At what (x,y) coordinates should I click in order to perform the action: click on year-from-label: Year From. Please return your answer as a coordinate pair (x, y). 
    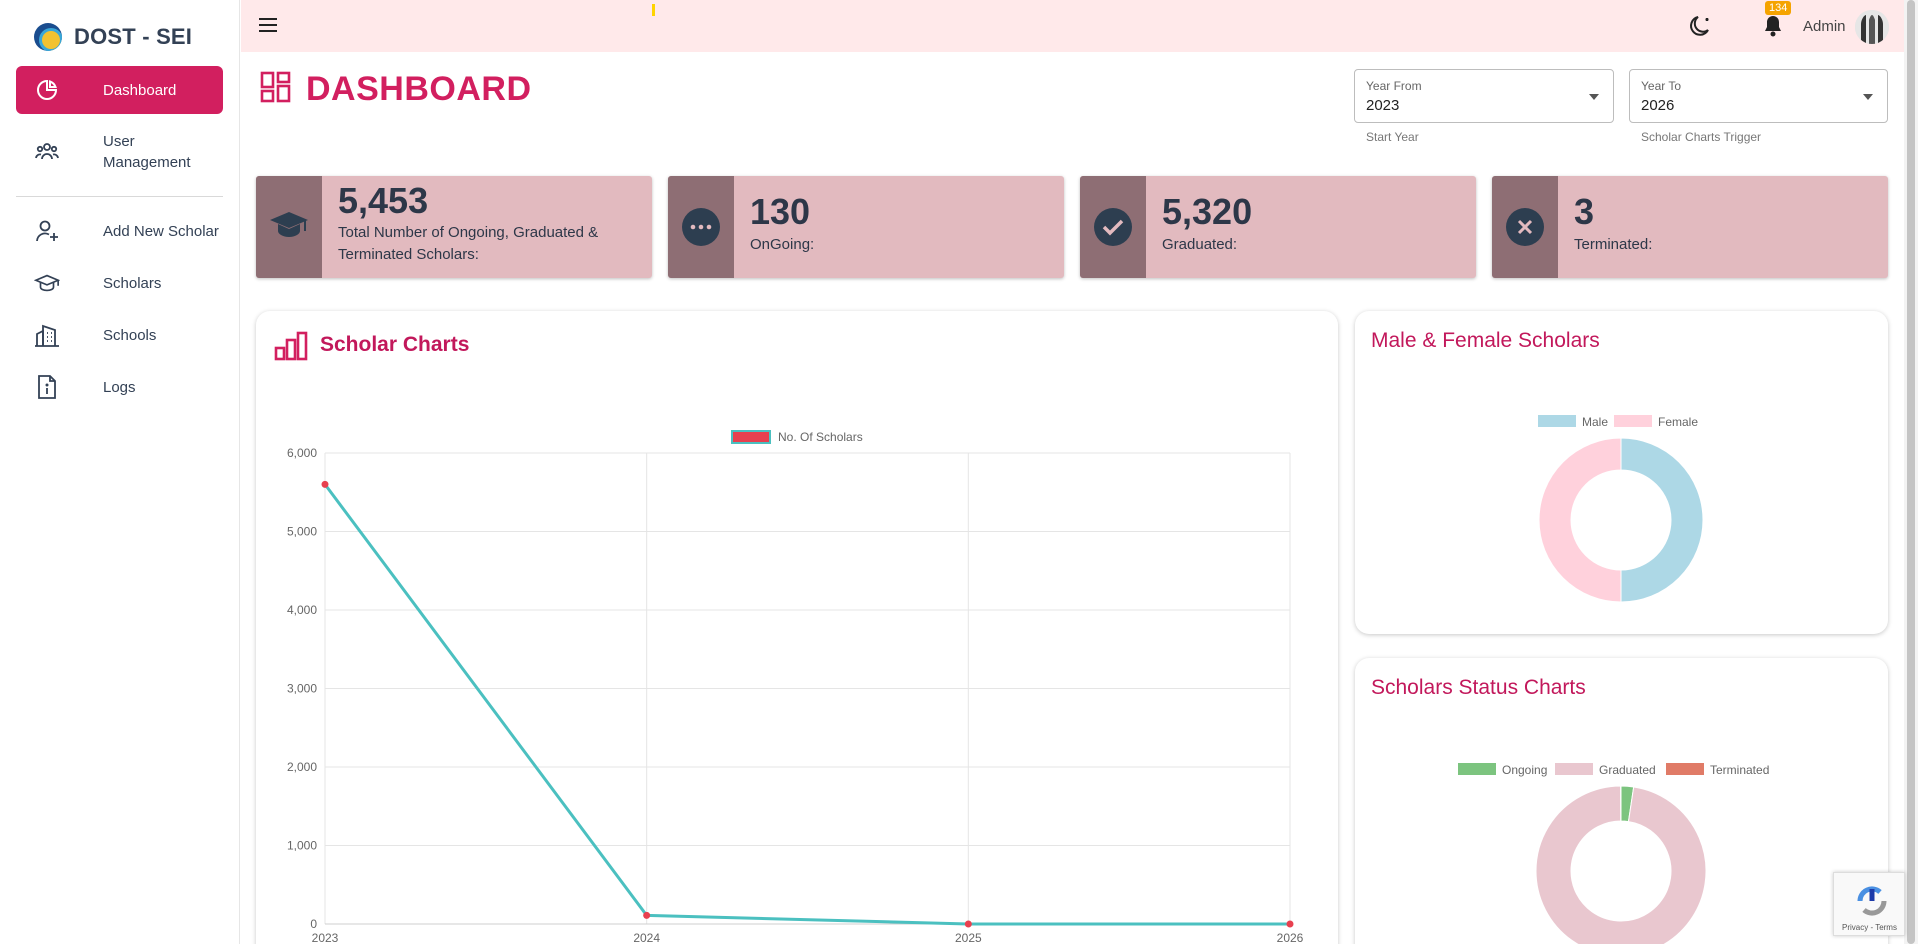
    Looking at the image, I should click on (1394, 86).